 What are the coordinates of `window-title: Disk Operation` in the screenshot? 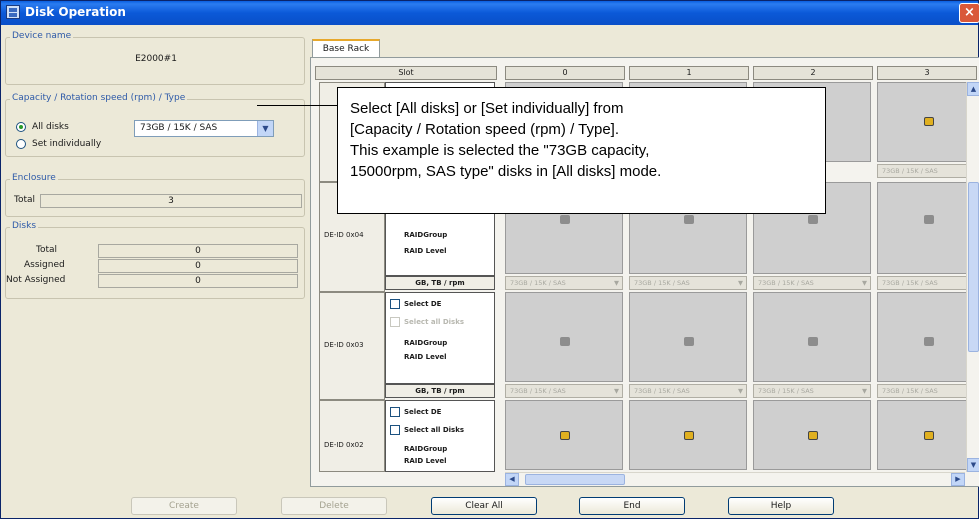 It's located at (75, 12).